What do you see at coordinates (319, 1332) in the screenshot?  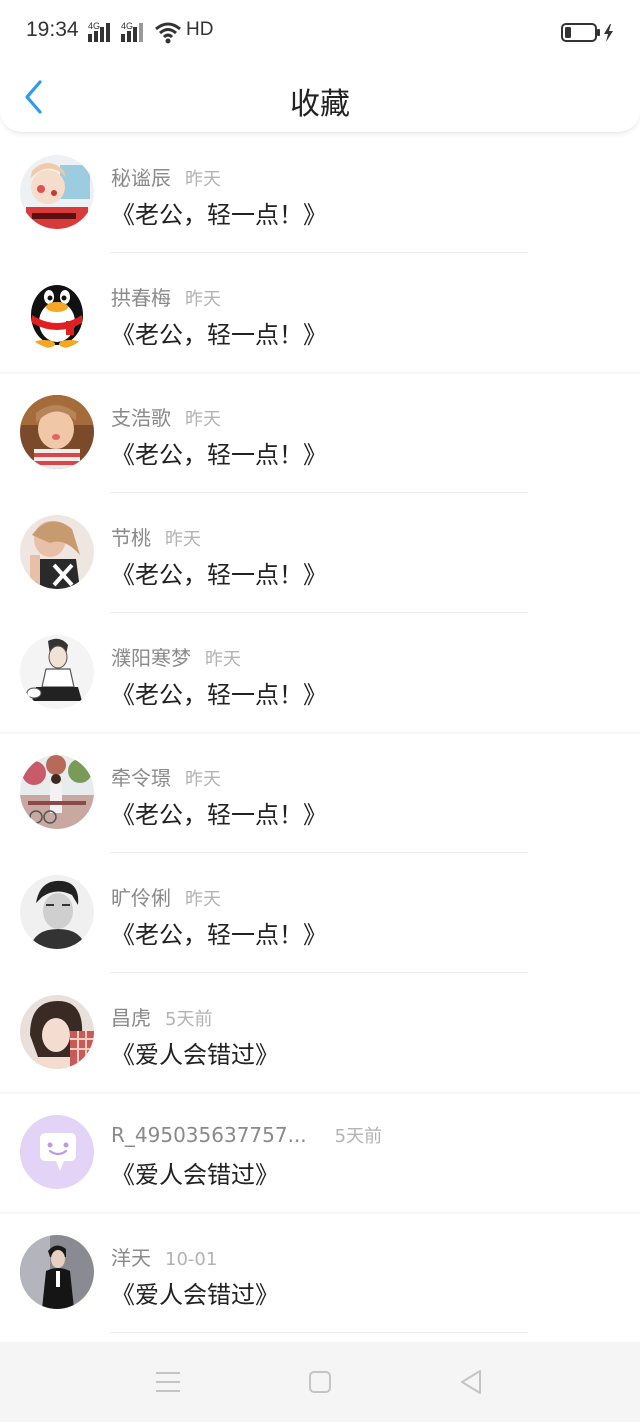 I see `divider` at bounding box center [319, 1332].